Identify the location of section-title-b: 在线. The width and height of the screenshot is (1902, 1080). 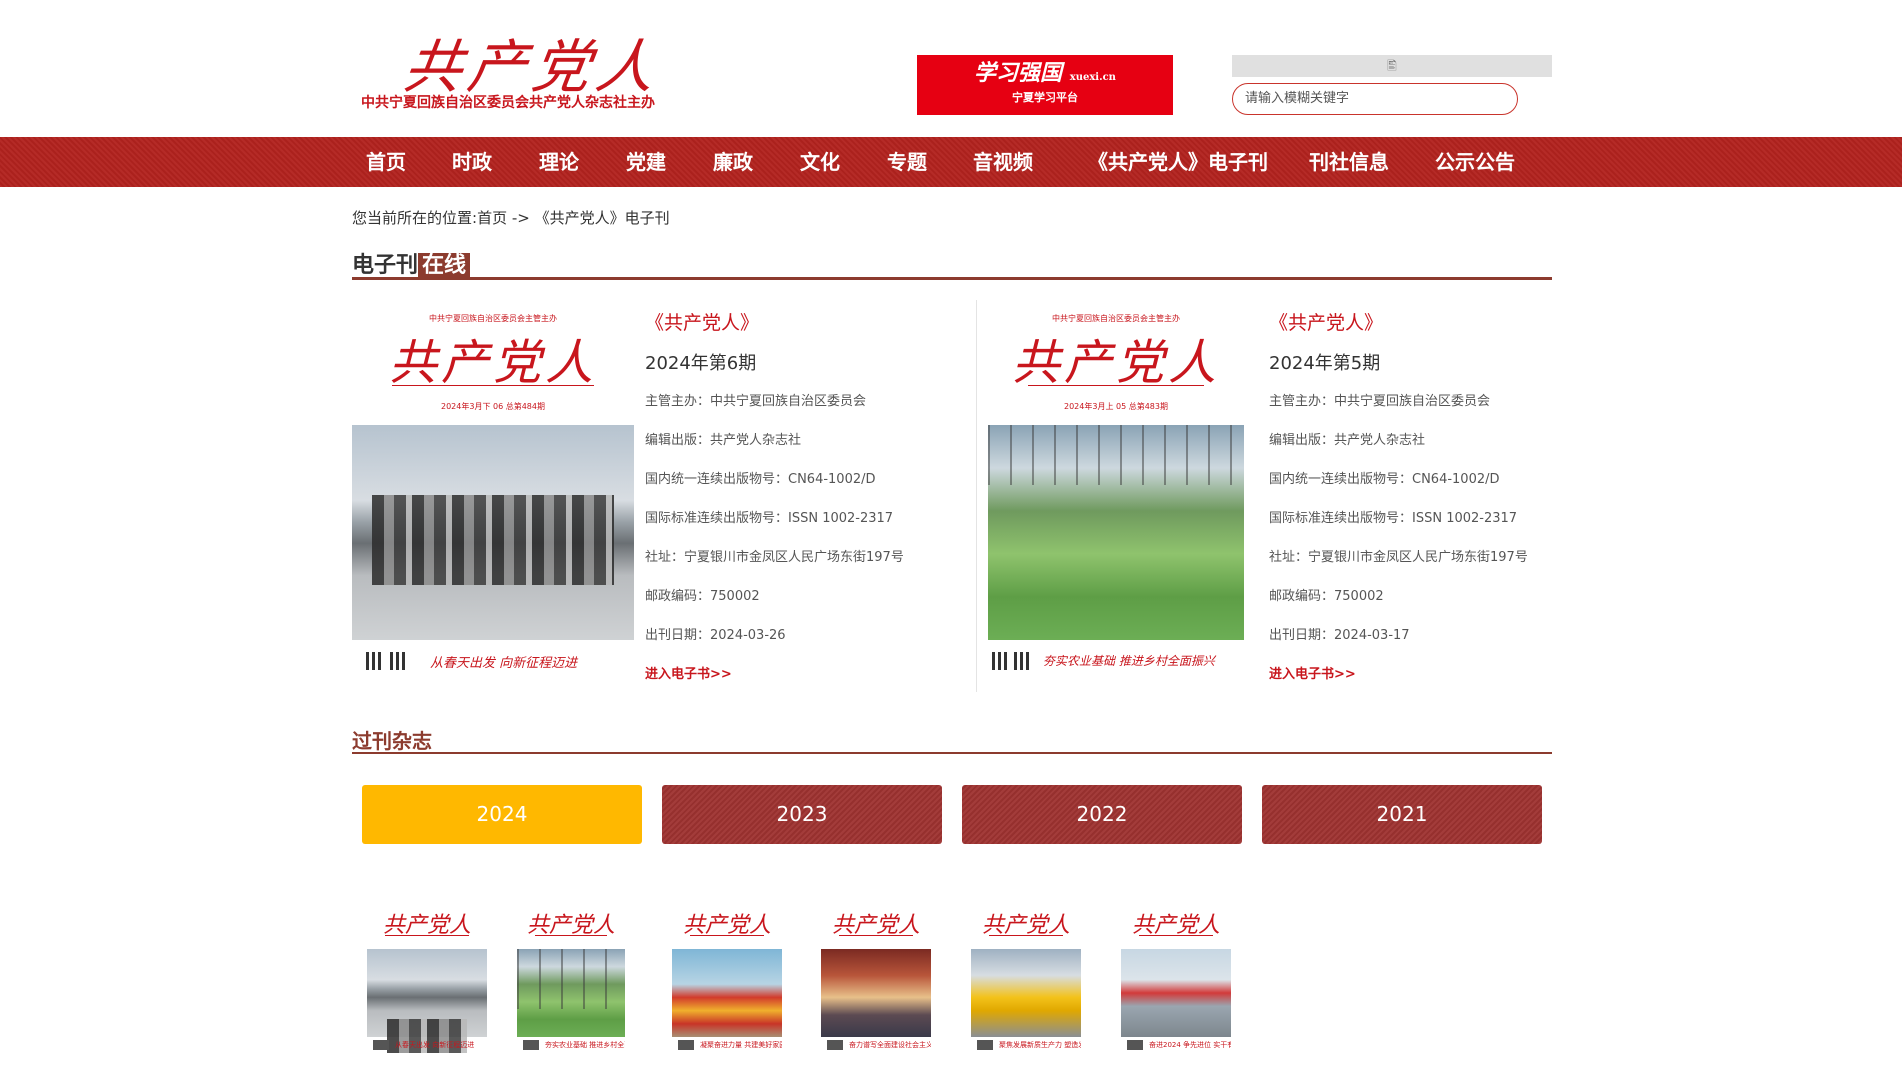
(444, 265).